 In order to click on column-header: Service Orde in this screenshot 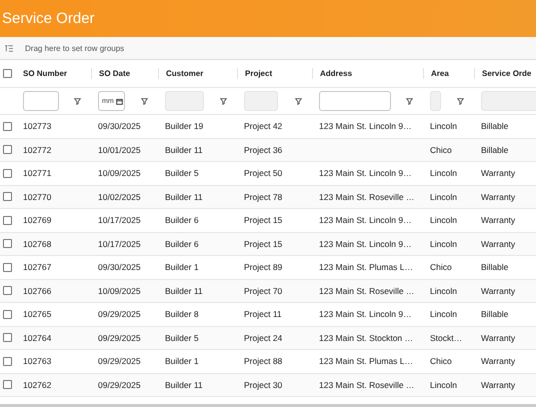, I will do `click(505, 73)`.